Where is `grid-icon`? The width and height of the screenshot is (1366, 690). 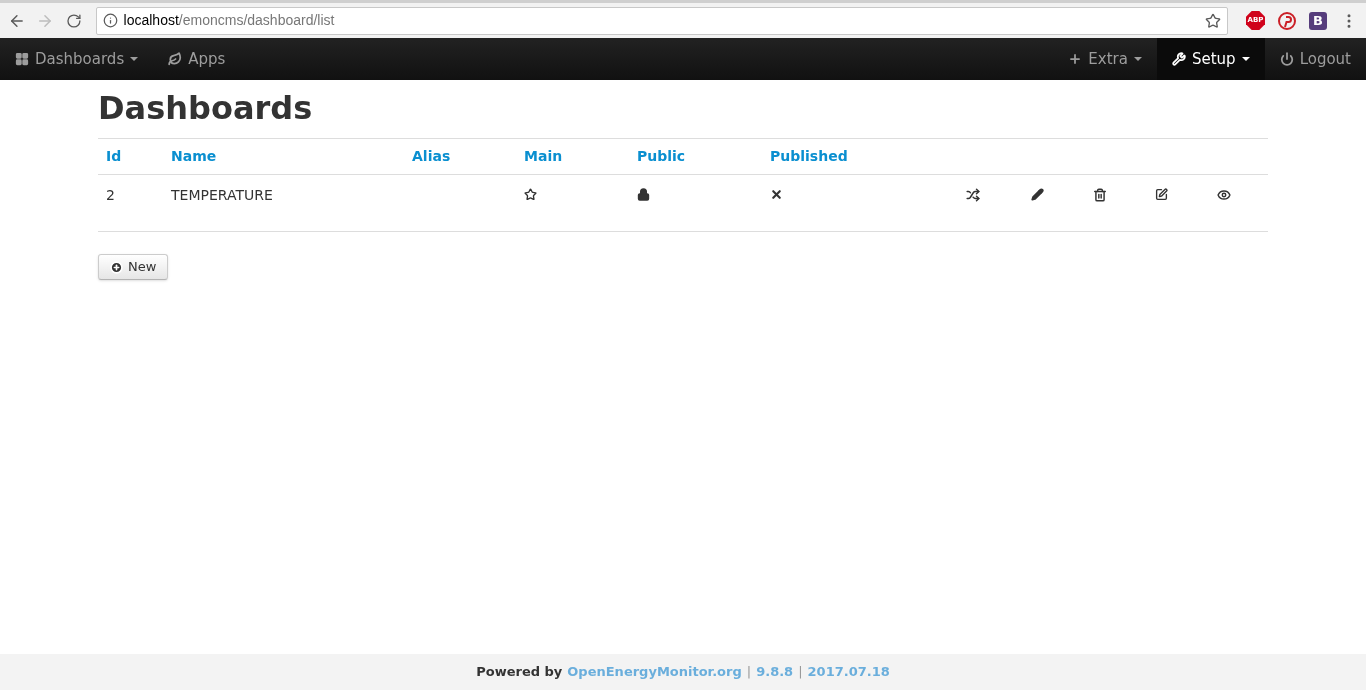
grid-icon is located at coordinates (22, 59).